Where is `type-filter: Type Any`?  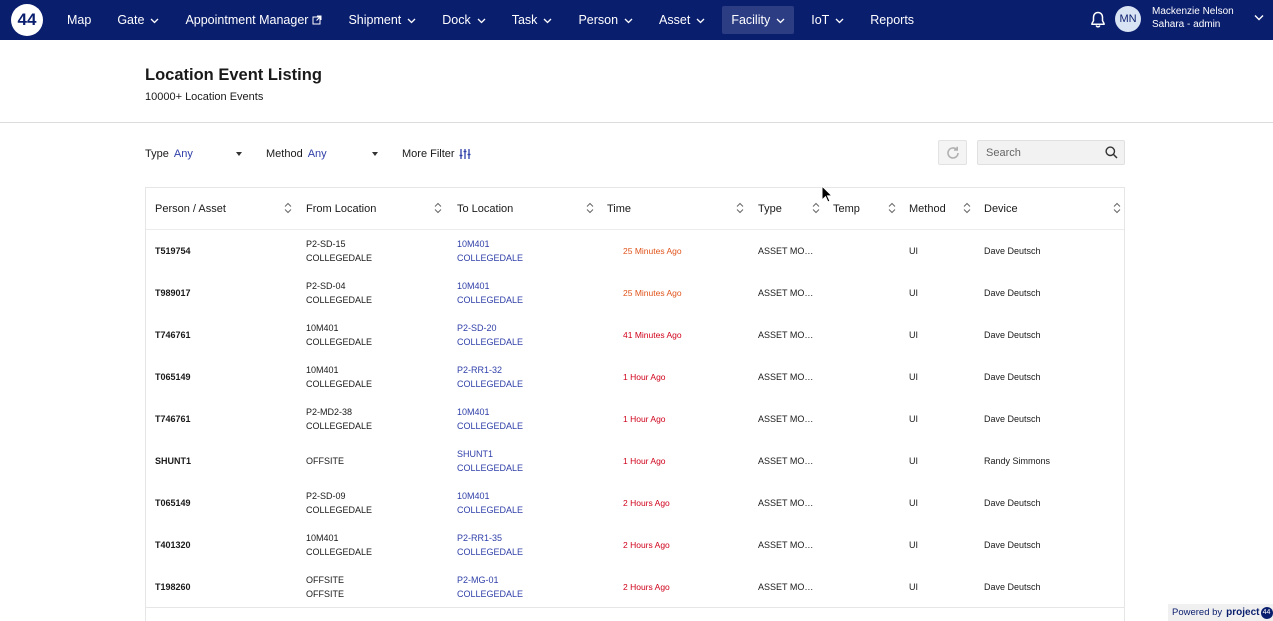 type-filter: Type Any is located at coordinates (193, 154).